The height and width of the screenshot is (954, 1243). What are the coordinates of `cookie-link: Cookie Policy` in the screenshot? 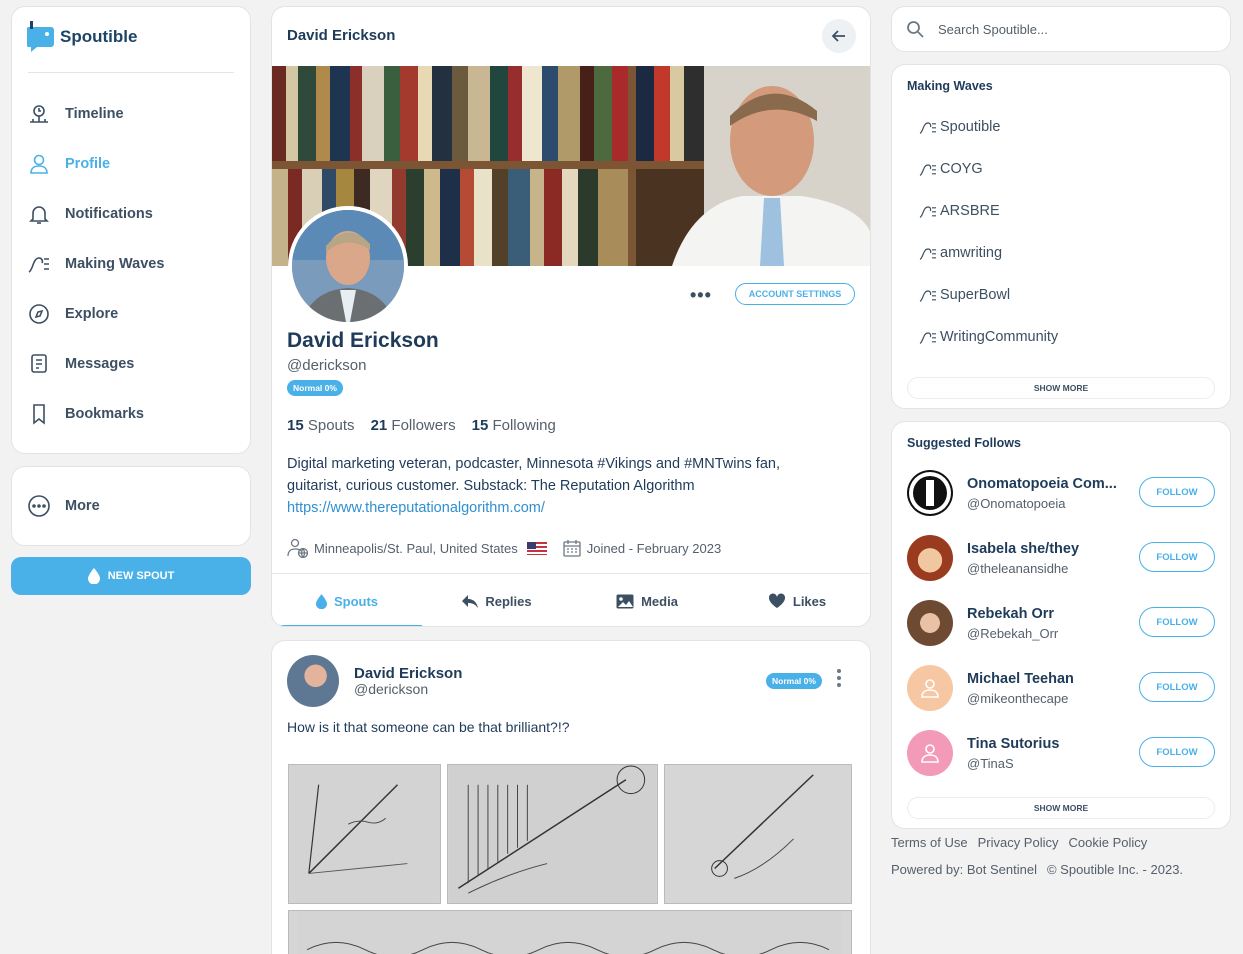 It's located at (1108, 842).